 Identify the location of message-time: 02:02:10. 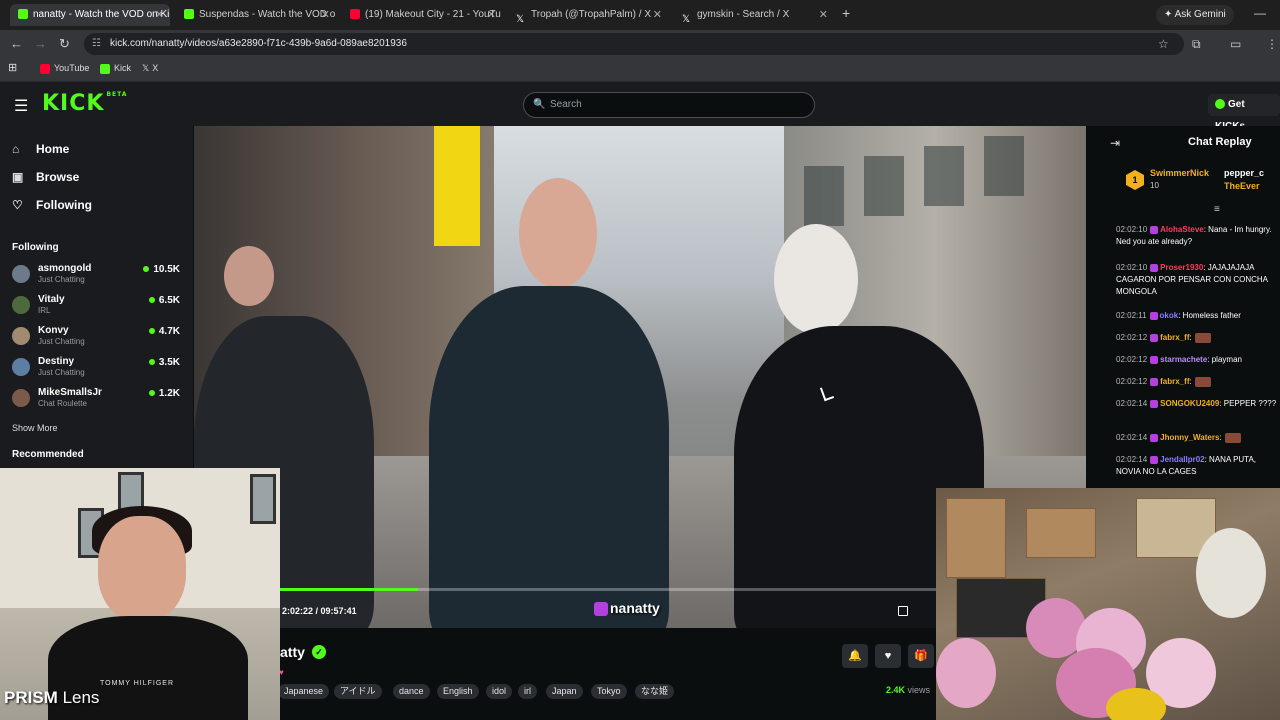
(1132, 267).